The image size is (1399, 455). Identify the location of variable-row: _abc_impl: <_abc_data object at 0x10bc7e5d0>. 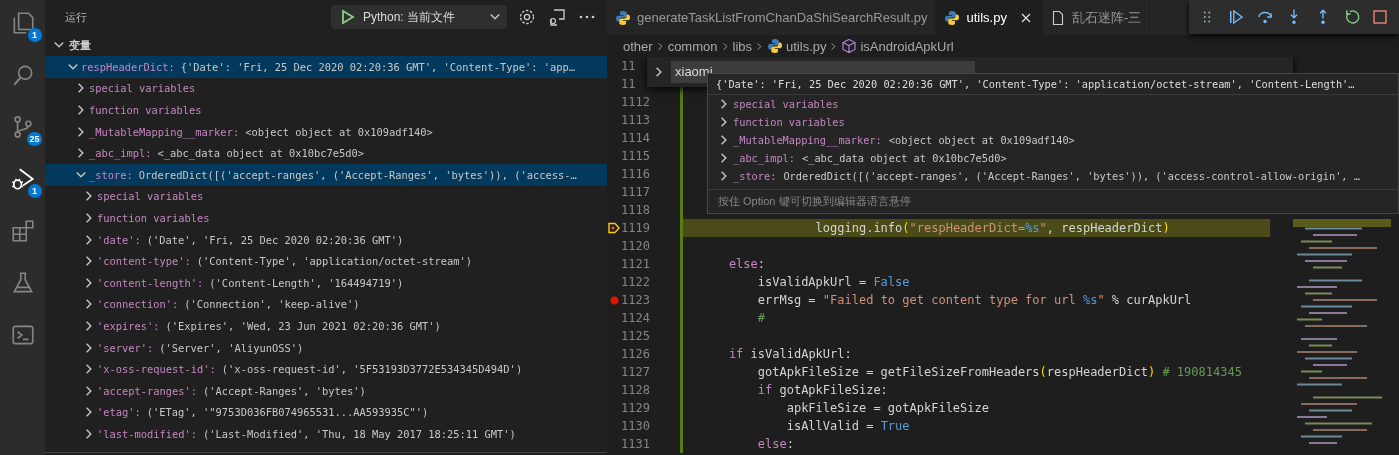
(326, 153).